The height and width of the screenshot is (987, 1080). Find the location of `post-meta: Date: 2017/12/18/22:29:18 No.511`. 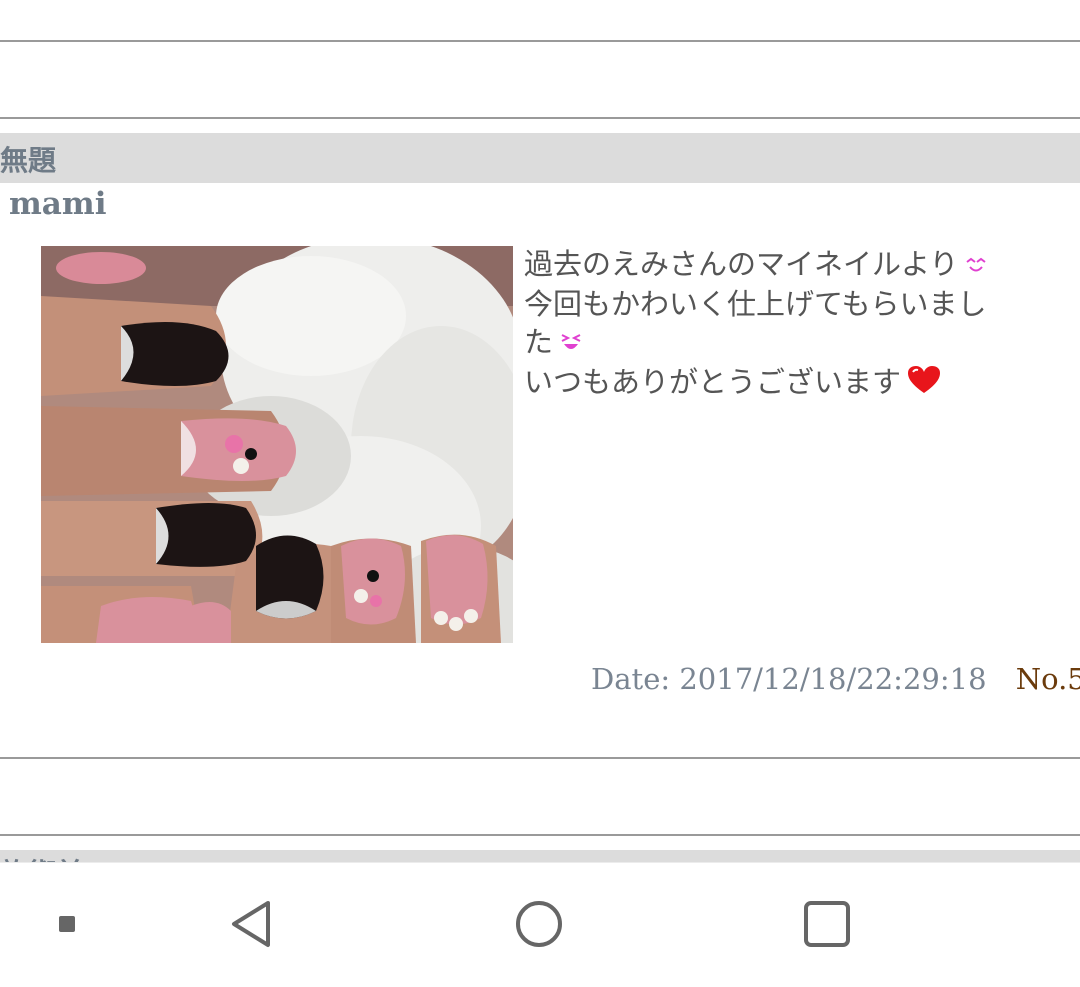

post-meta: Date: 2017/12/18/22:29:18 No.511 is located at coordinates (835, 679).